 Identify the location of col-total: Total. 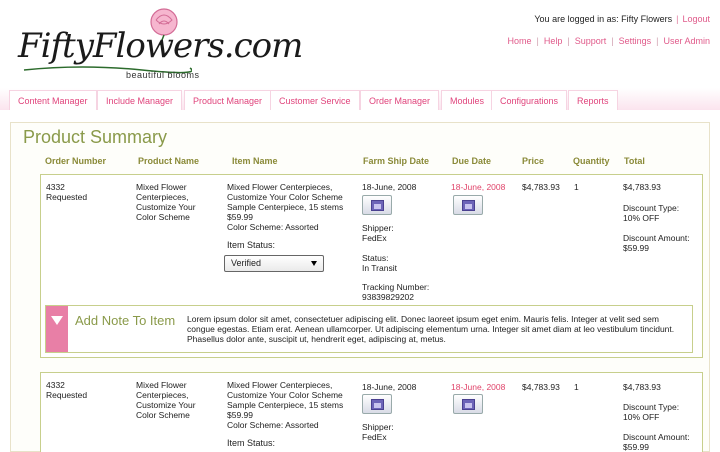
(634, 161).